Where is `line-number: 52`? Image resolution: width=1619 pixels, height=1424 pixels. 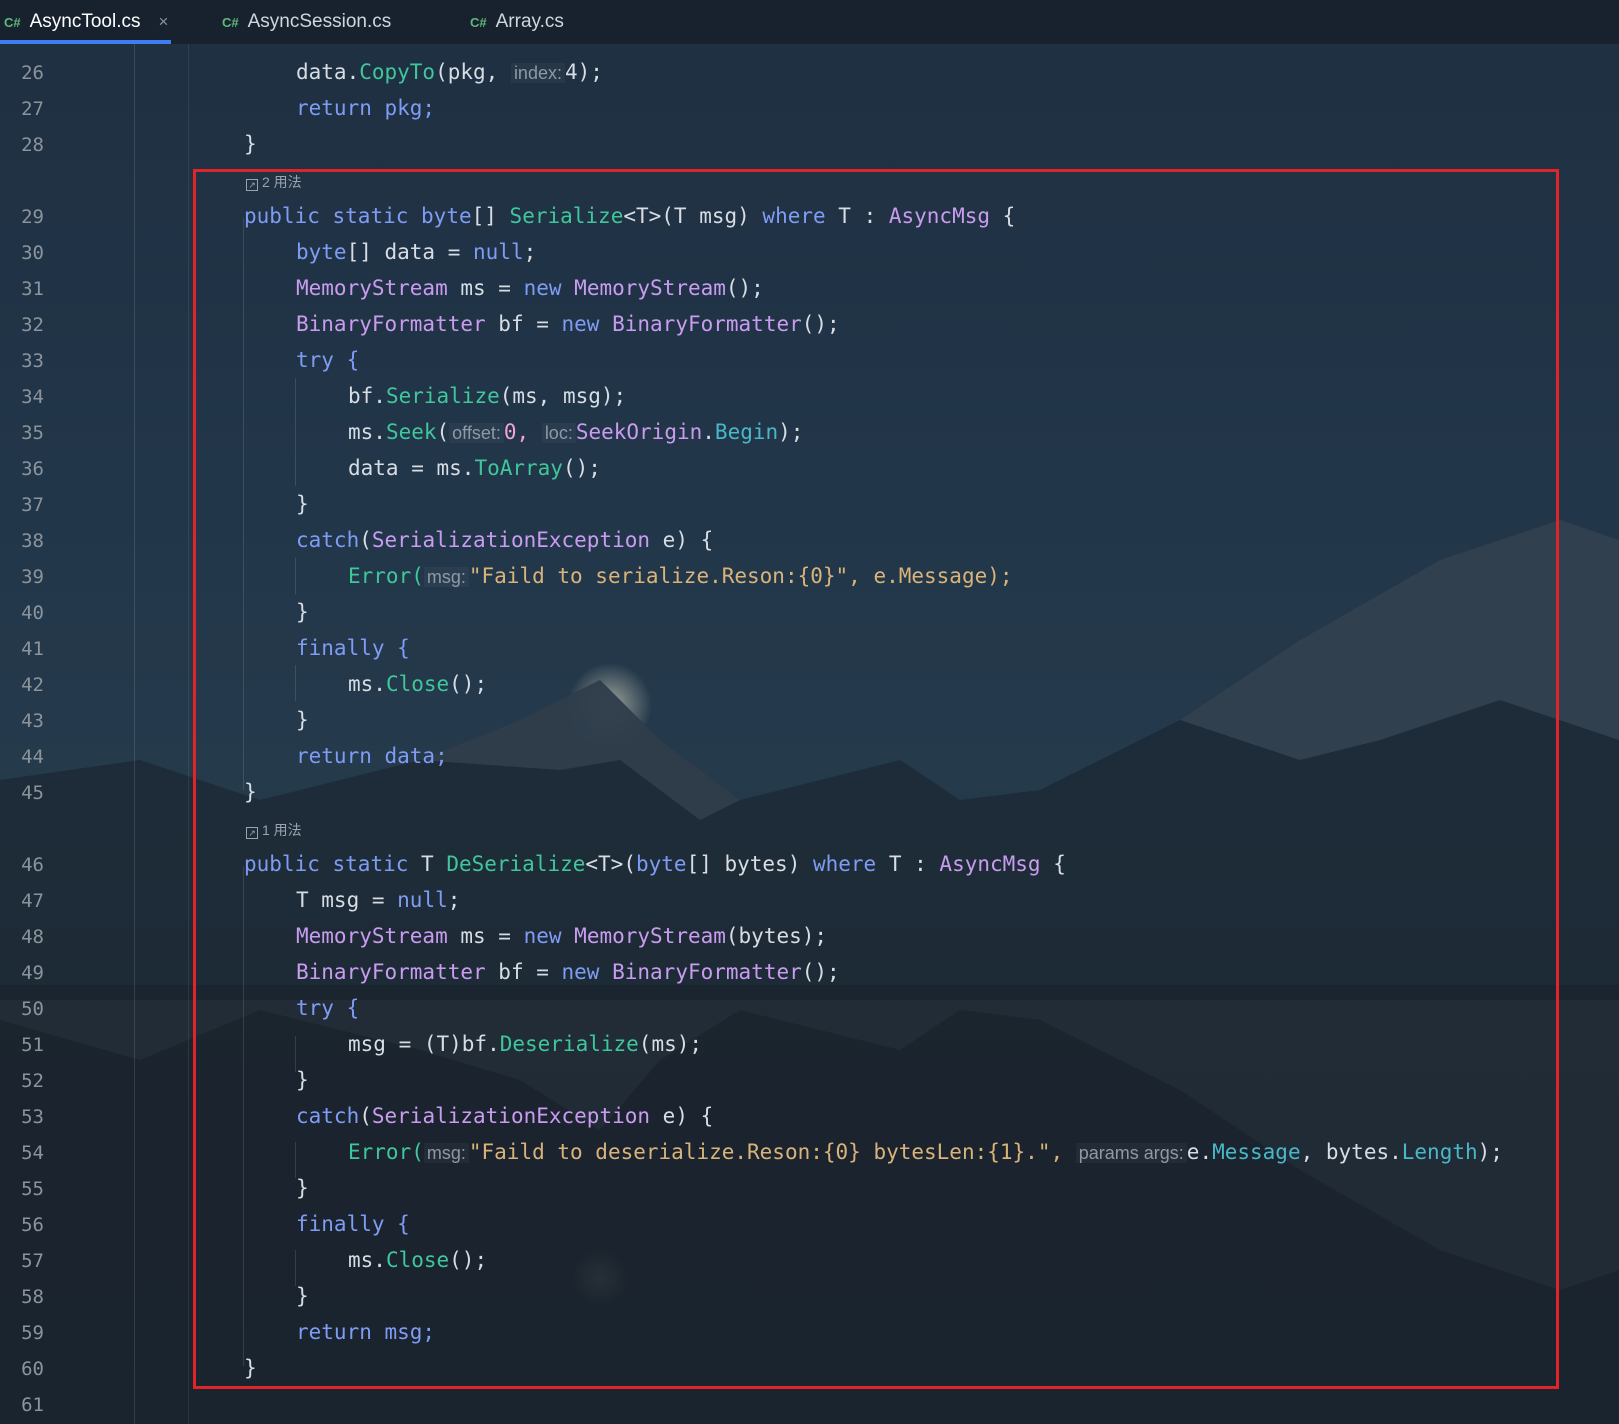 line-number: 52 is located at coordinates (22, 1081).